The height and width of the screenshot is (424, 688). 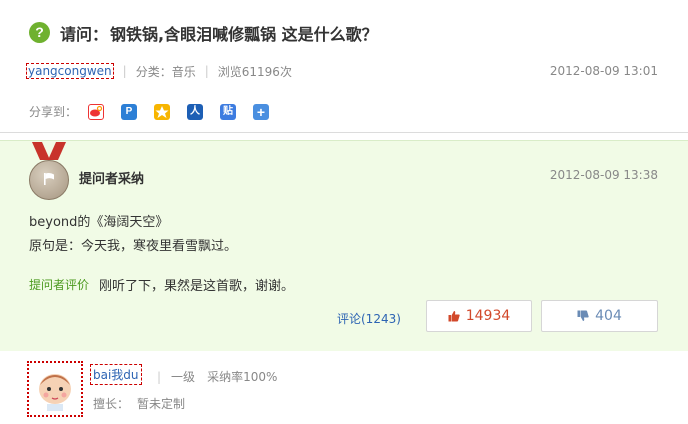 What do you see at coordinates (129, 111) in the screenshot?
I see `qzone-icon: P` at bounding box center [129, 111].